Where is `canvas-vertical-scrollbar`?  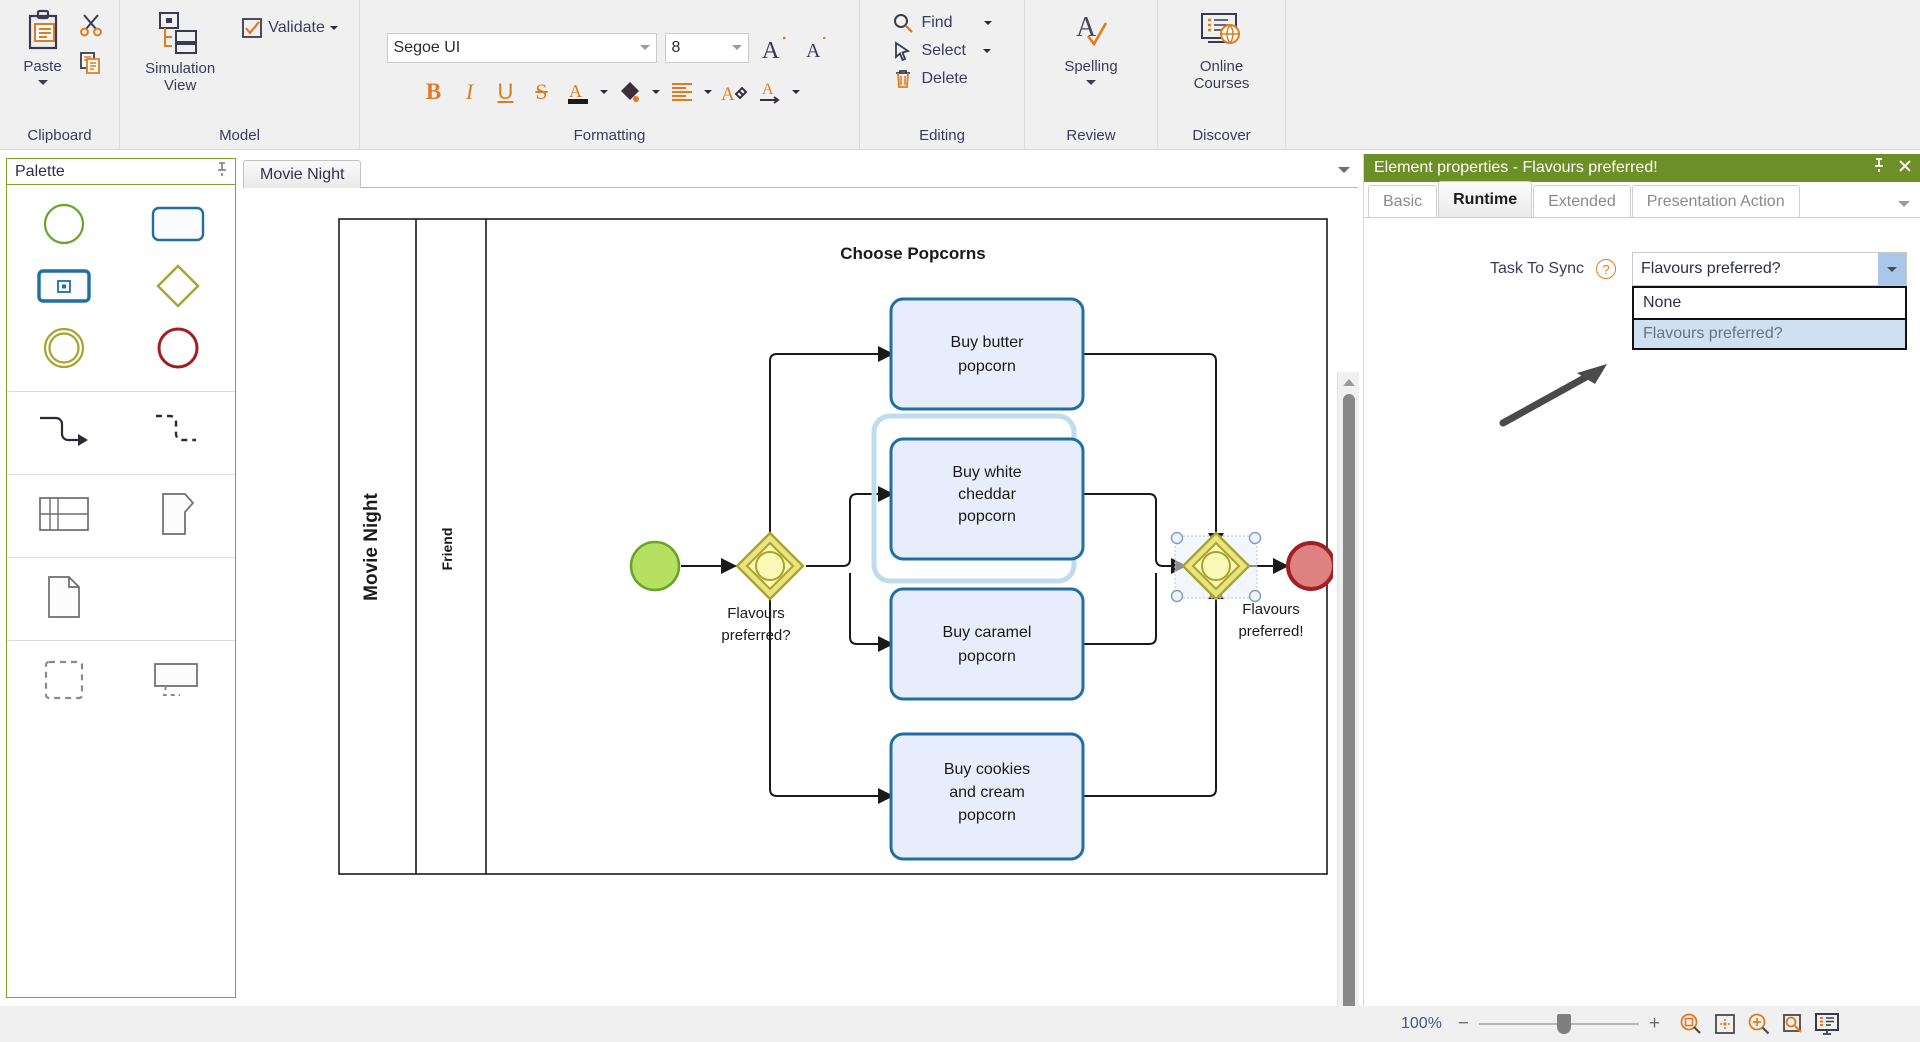 canvas-vertical-scrollbar is located at coordinates (1348, 707).